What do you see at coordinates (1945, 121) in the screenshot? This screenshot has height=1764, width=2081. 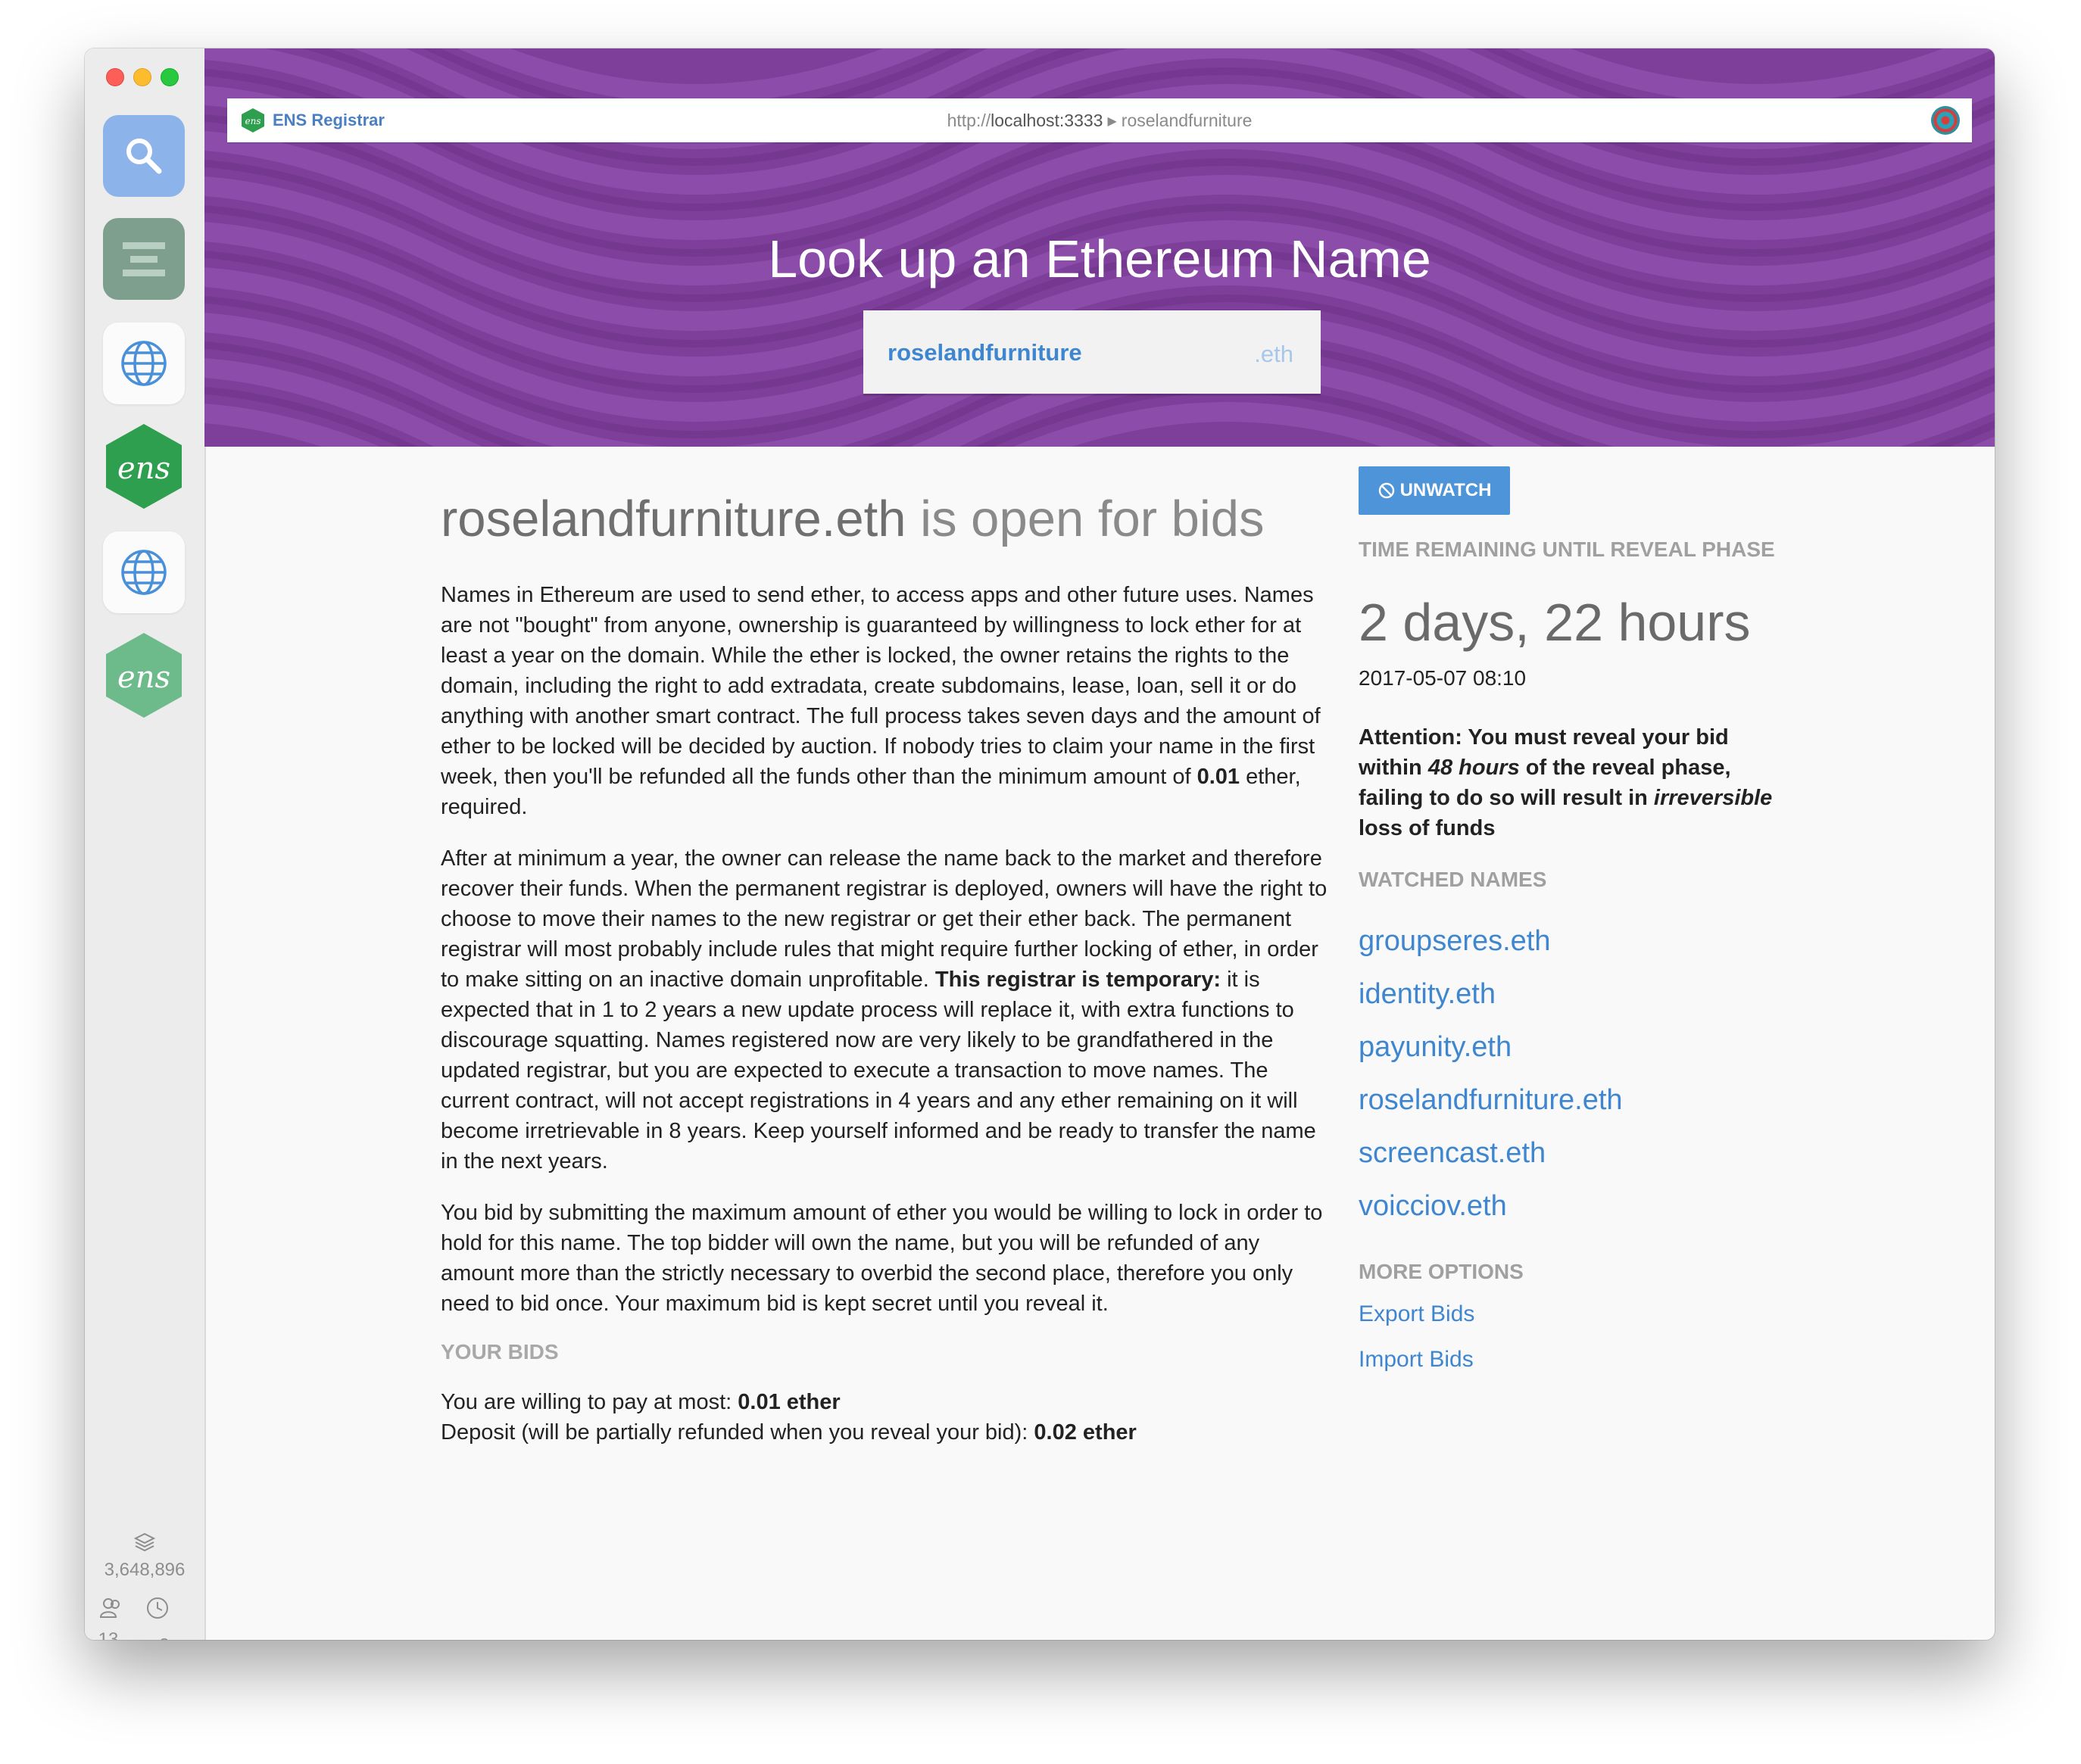 I see `account-avatar` at bounding box center [1945, 121].